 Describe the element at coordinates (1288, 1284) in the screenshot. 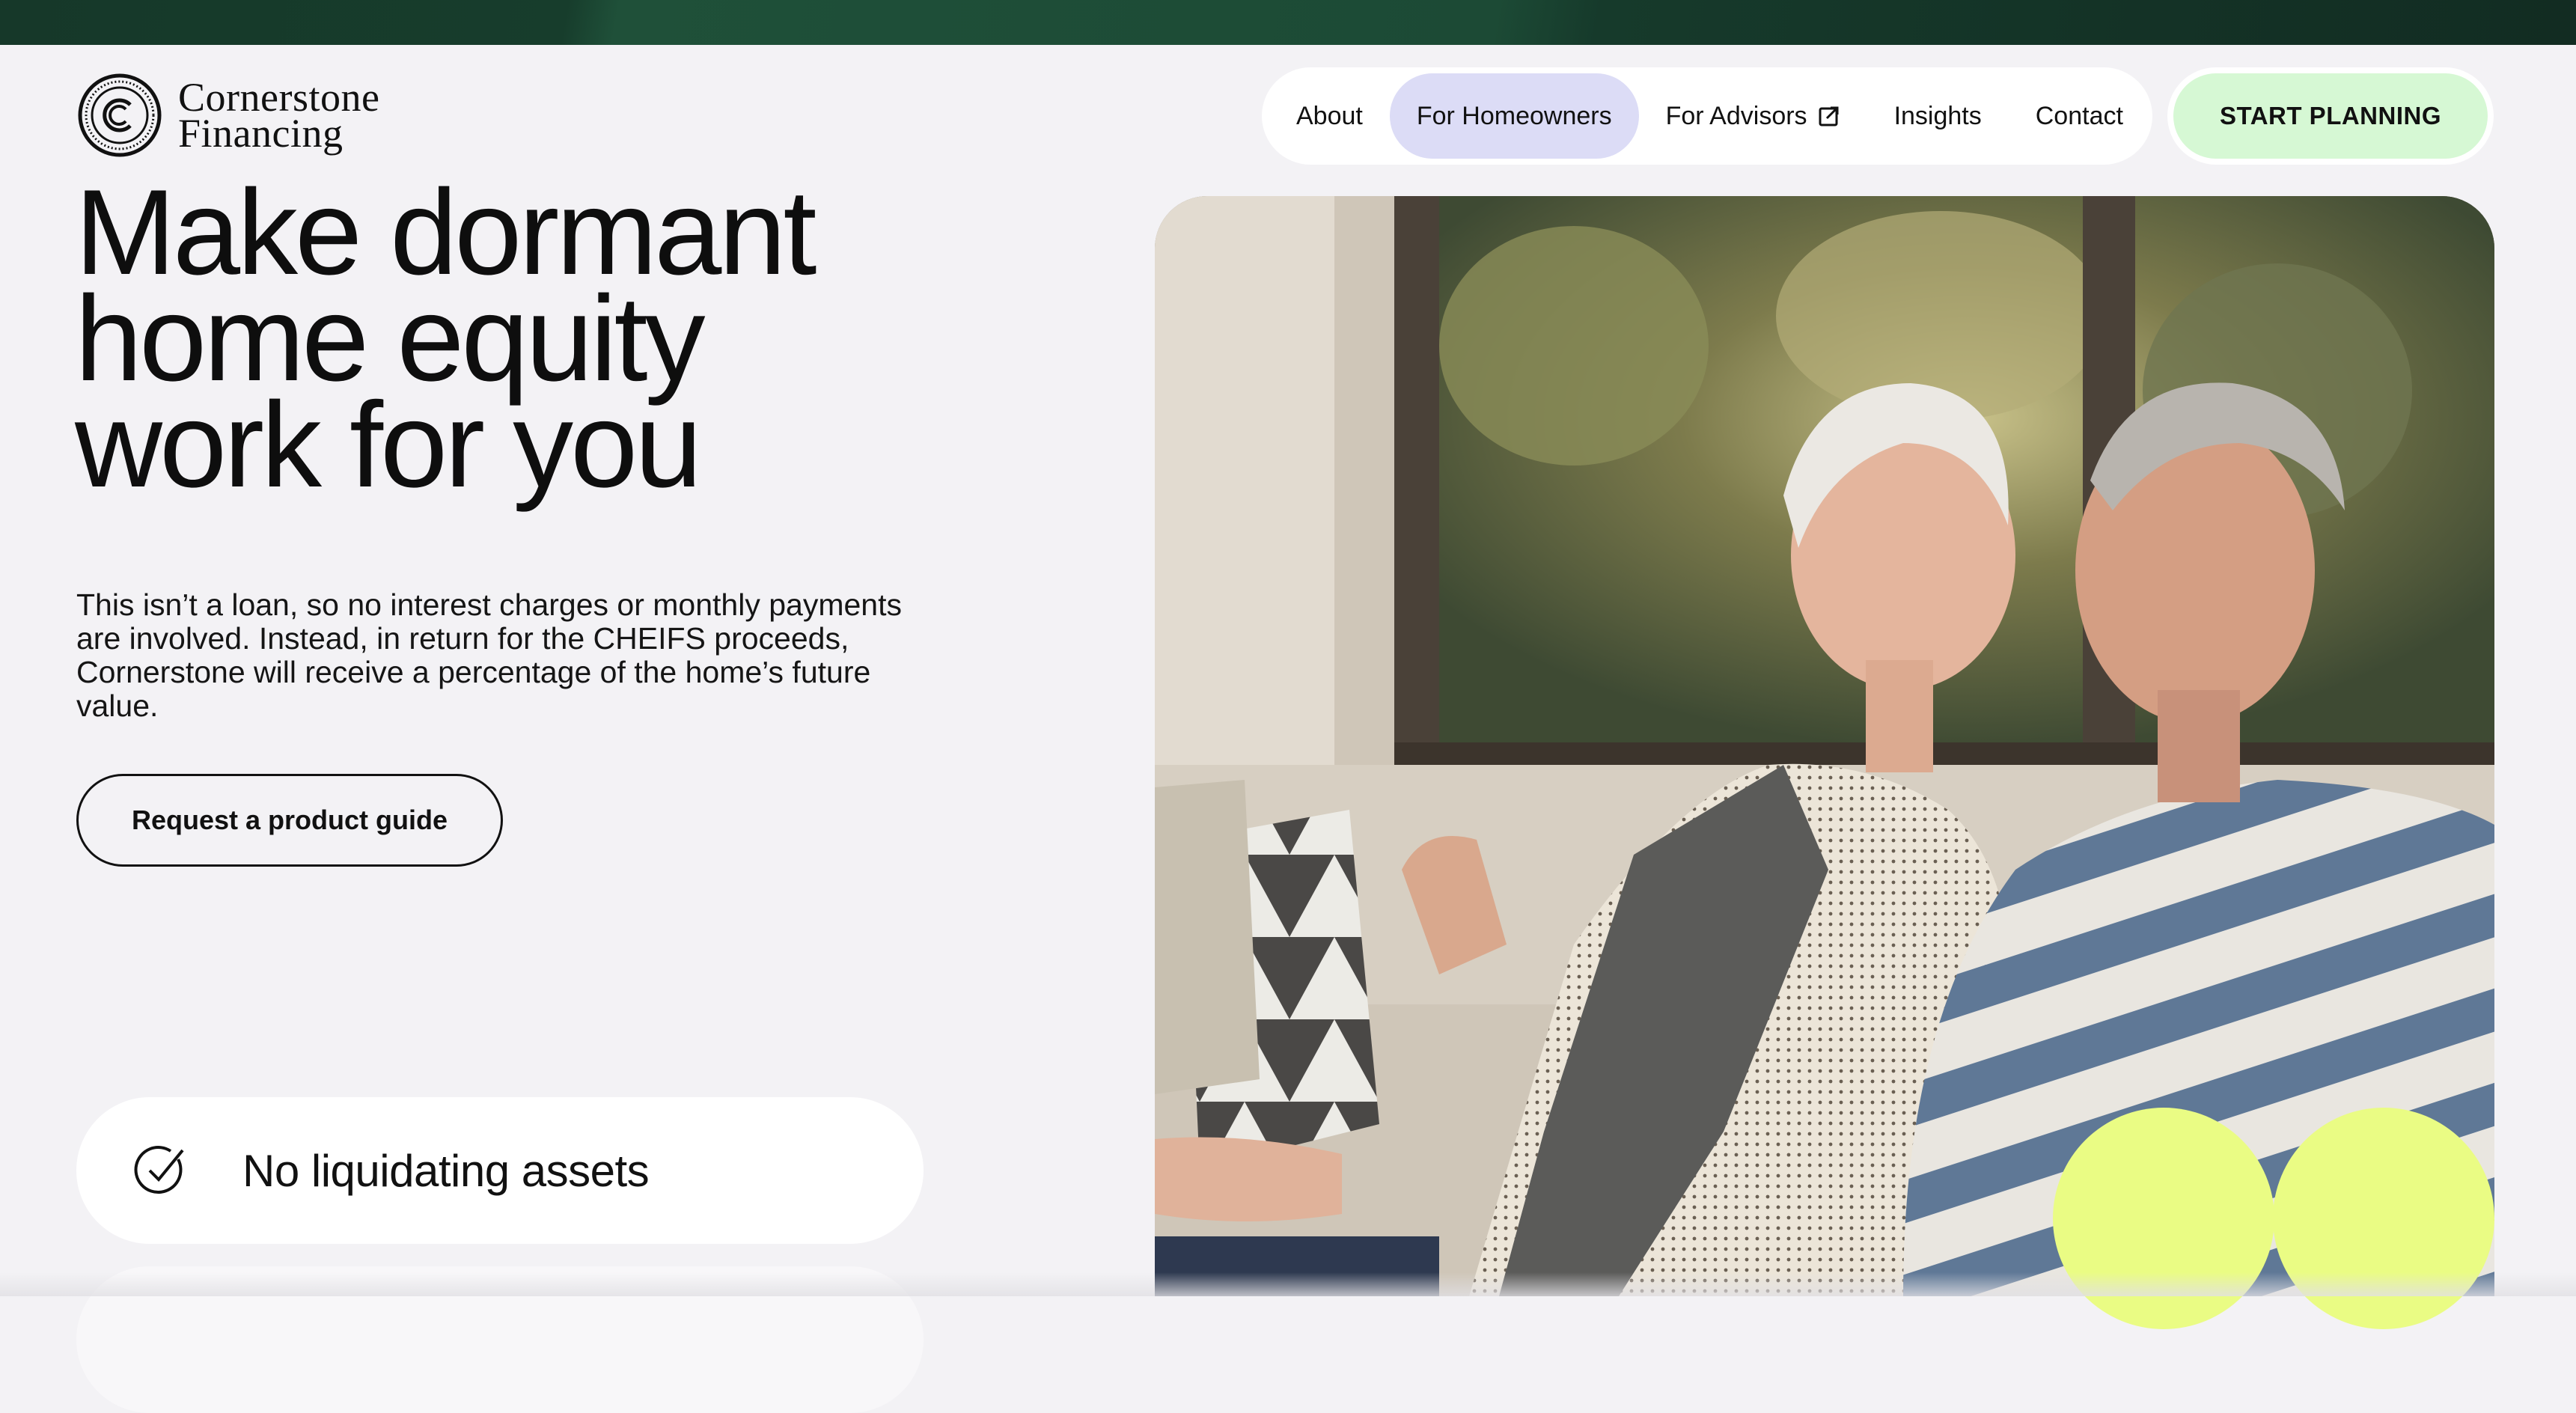

I see `bottom-shadow` at that location.